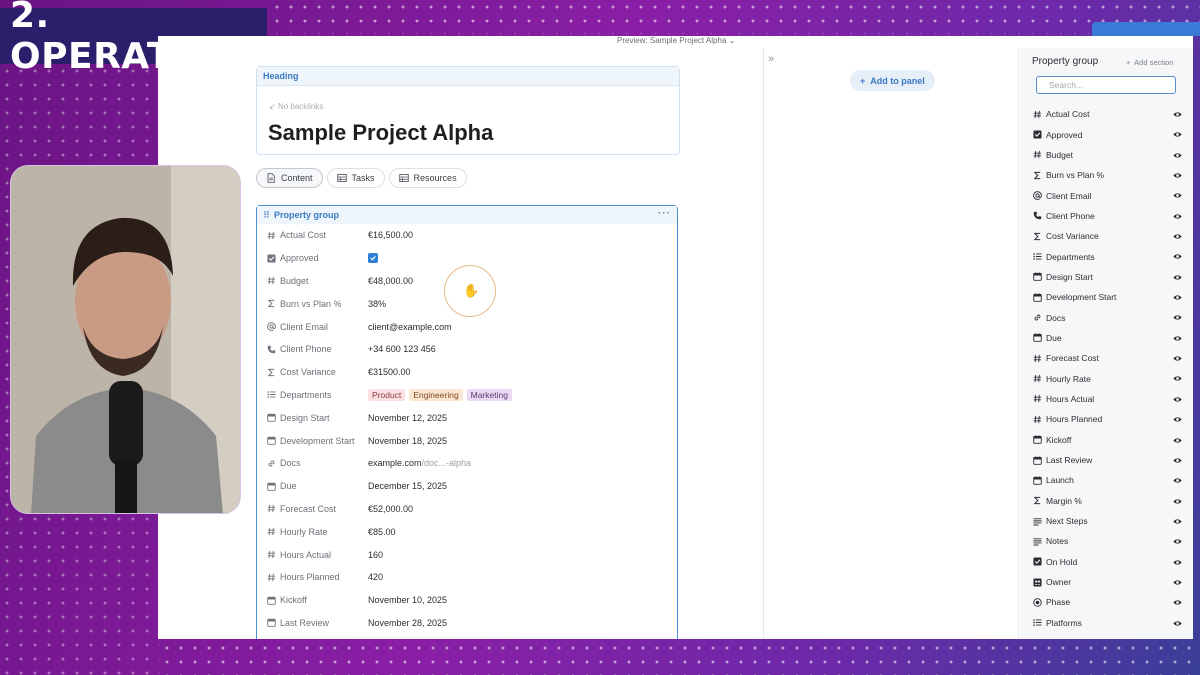  What do you see at coordinates (375, 577) in the screenshot?
I see `property-value: 420` at bounding box center [375, 577].